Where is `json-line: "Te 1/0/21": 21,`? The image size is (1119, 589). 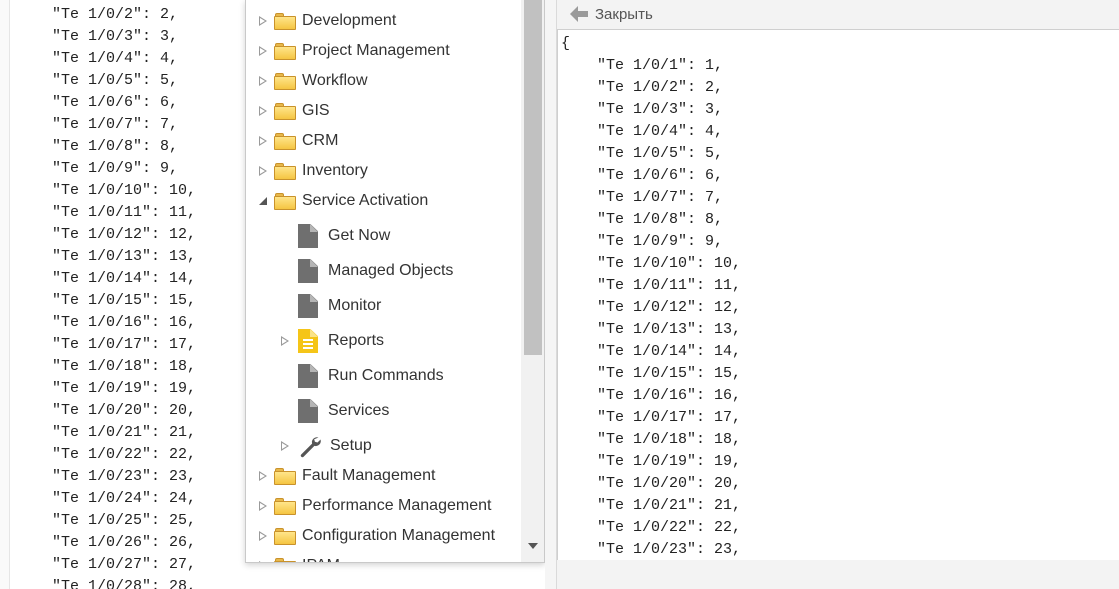 json-line: "Te 1/0/21": 21, is located at coordinates (651, 505).